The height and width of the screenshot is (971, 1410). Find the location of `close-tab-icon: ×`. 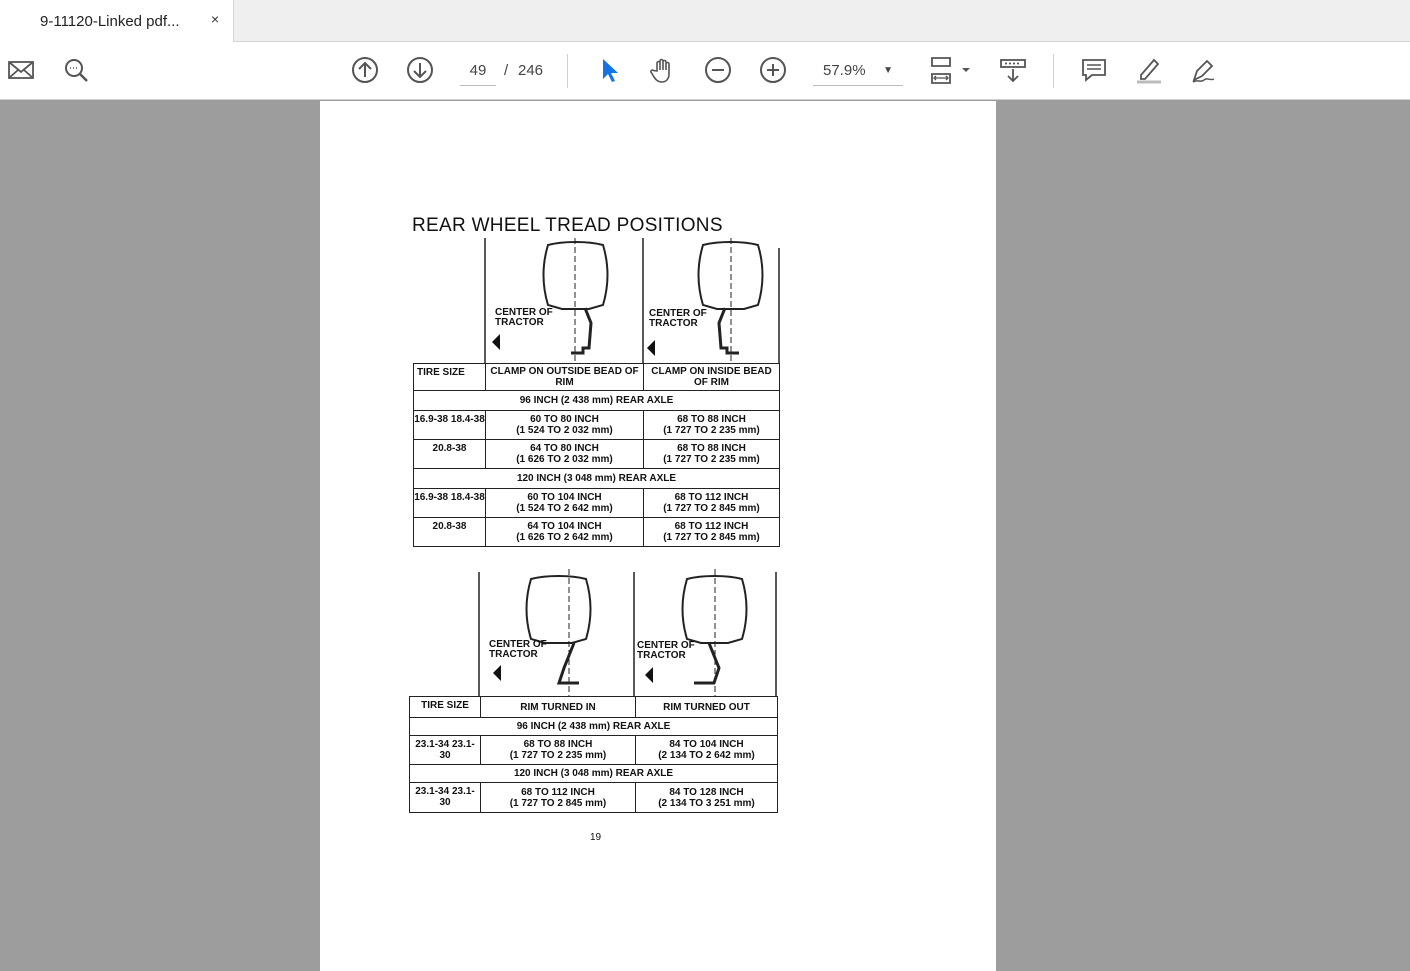

close-tab-icon: × is located at coordinates (215, 19).